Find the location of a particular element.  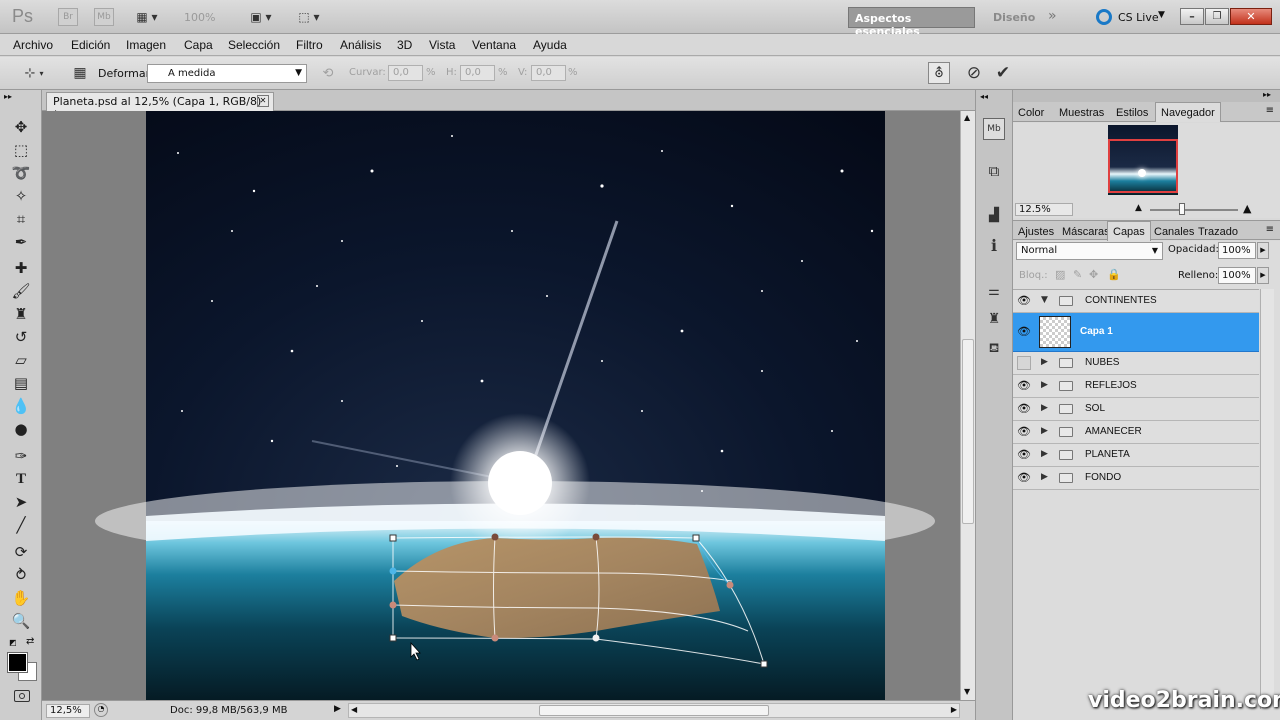

navigator-zoom-field: 12.5% is located at coordinates (1044, 209).